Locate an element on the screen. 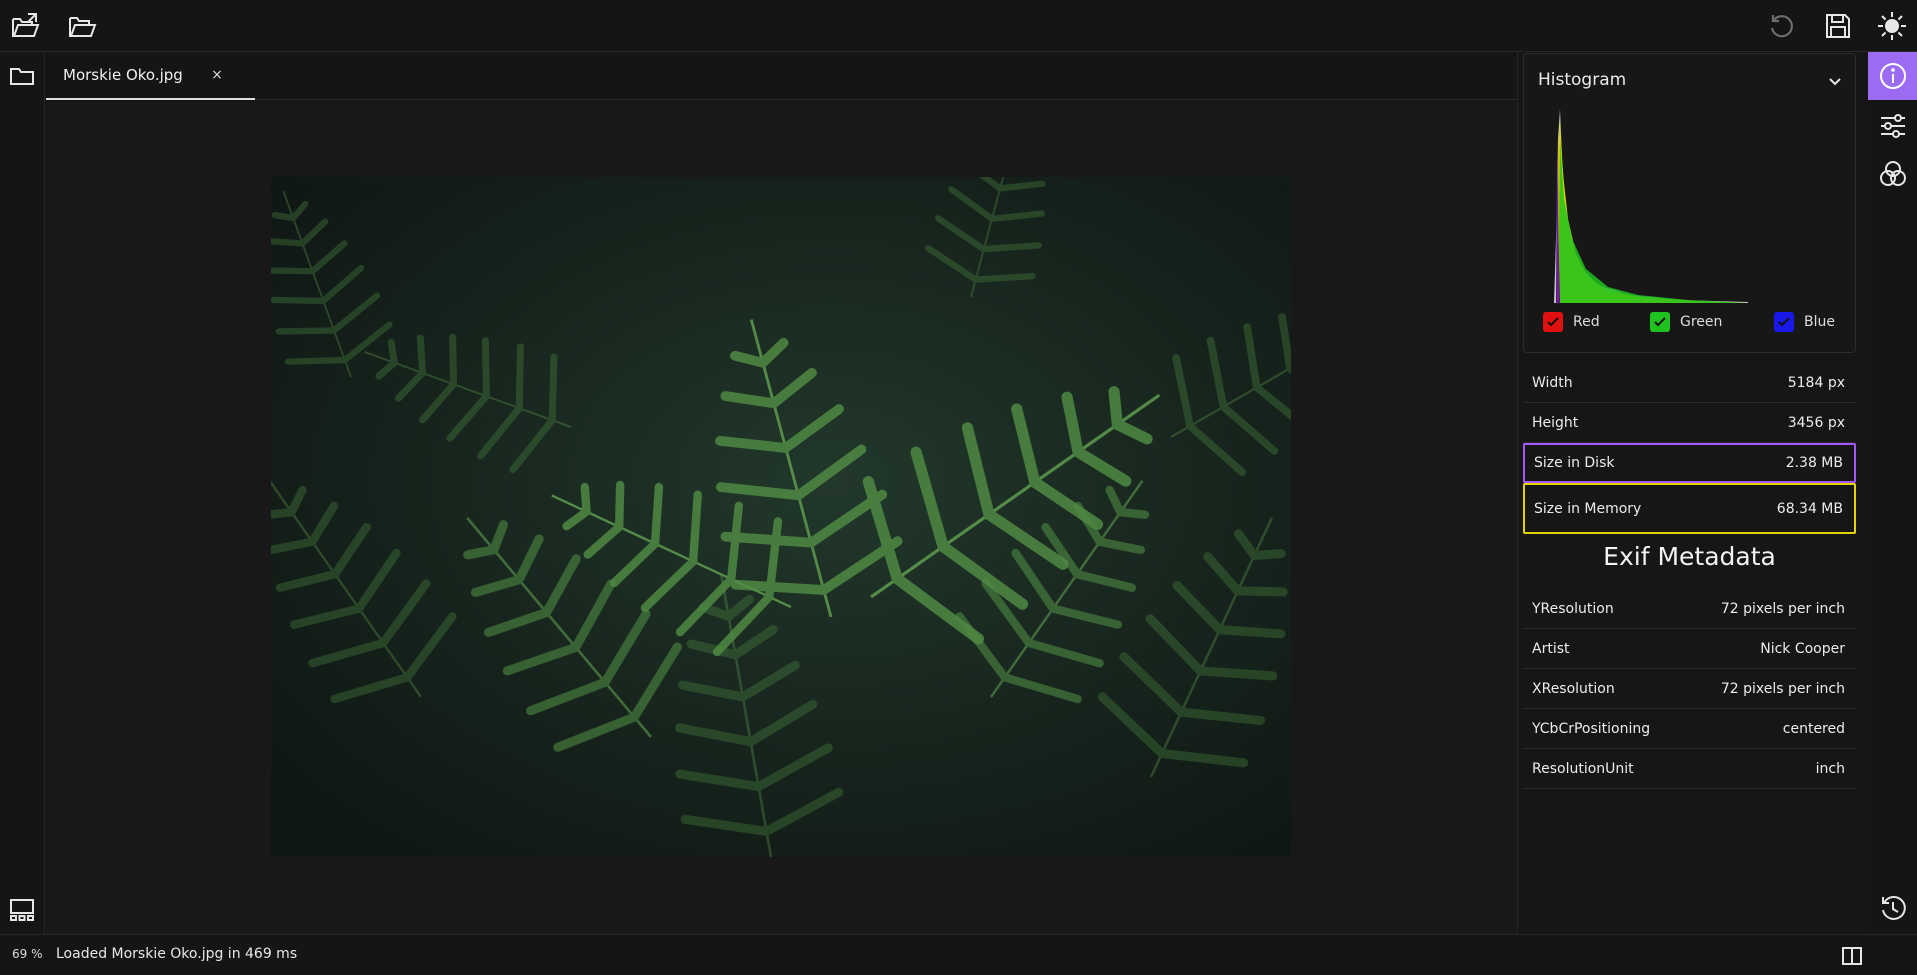 This screenshot has height=975, width=1917. open-folder-icon is located at coordinates (83, 27).